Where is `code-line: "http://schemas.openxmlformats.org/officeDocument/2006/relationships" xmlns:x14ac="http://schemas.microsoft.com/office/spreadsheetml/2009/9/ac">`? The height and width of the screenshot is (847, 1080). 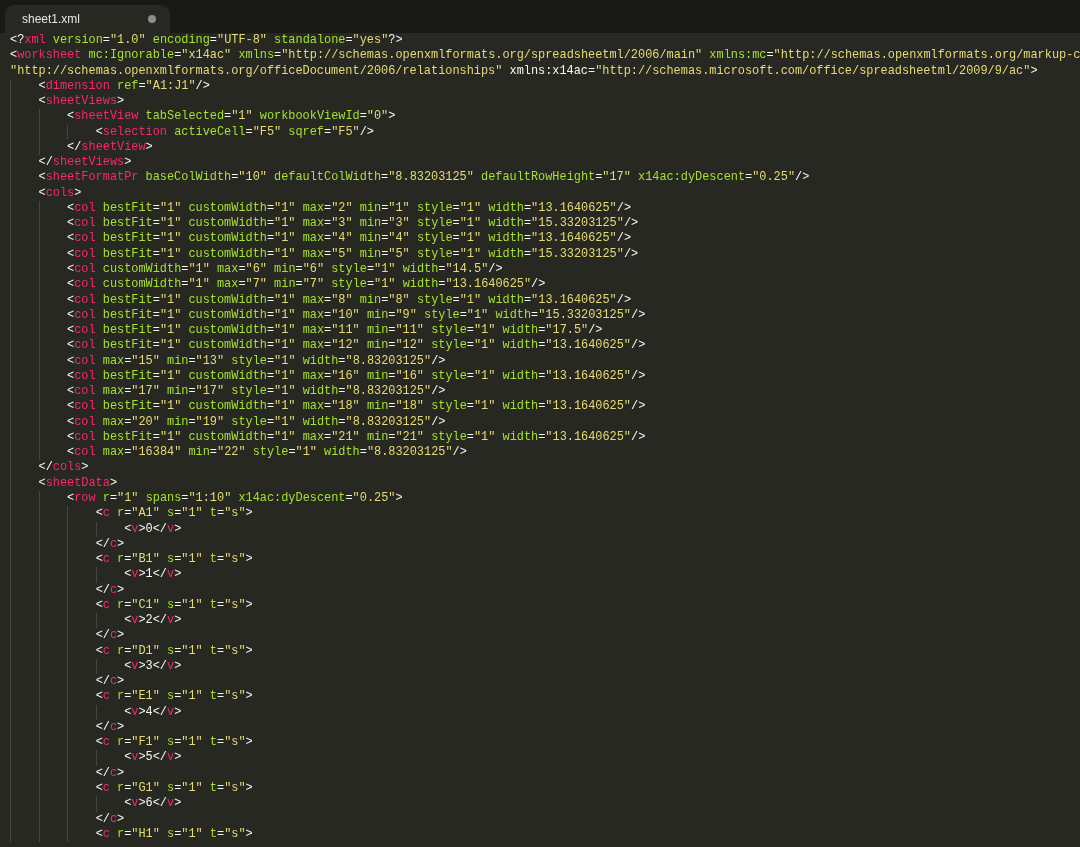
code-line: "http://schemas.openxmlformats.org/officeDocument/2006/relationships" xmlns:x14ac="http://schemas.microsoft.com/office/spreadsheetml/2009/9/ac"> is located at coordinates (524, 71).